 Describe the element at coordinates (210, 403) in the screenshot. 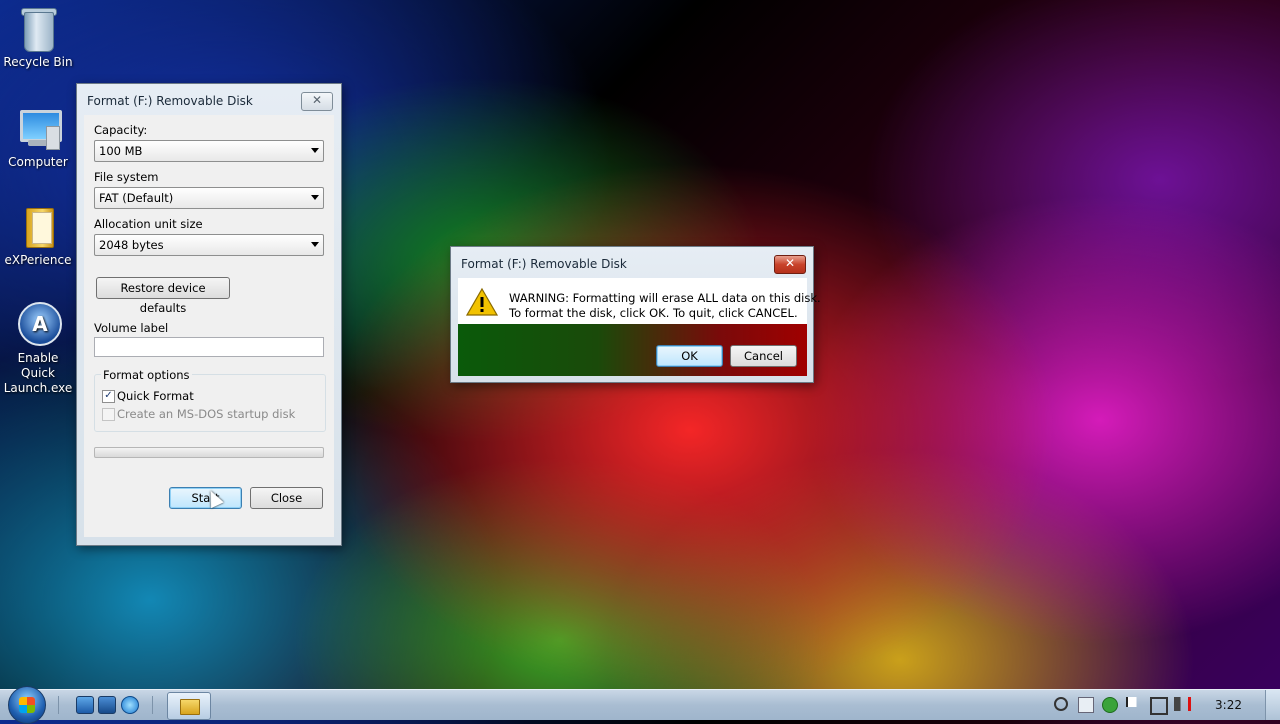

I see `format-options-group` at that location.